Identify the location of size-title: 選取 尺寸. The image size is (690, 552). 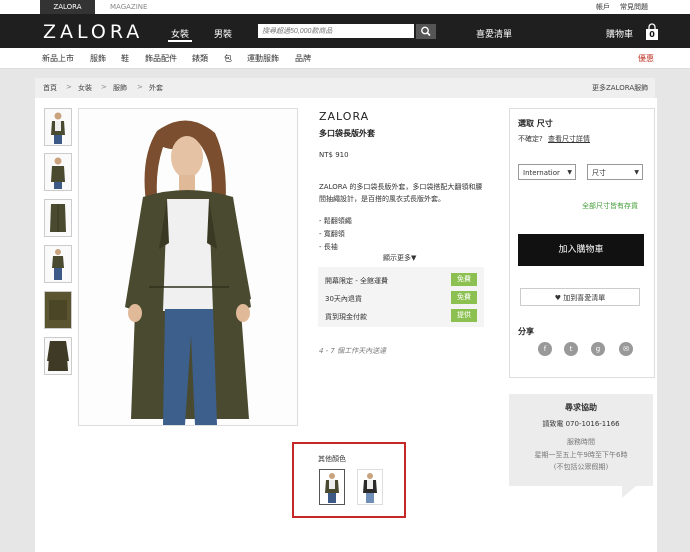
(535, 123).